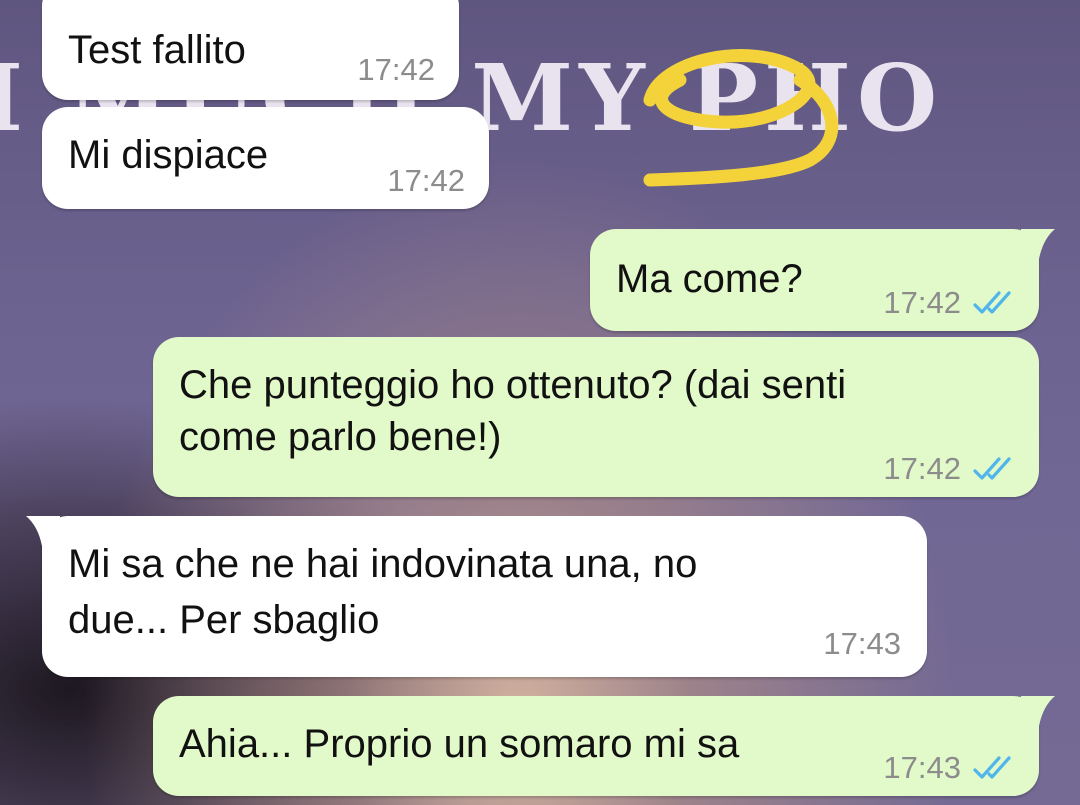  I want to click on message-bubble-incoming: Mi dispiace 17:42, so click(265, 158).